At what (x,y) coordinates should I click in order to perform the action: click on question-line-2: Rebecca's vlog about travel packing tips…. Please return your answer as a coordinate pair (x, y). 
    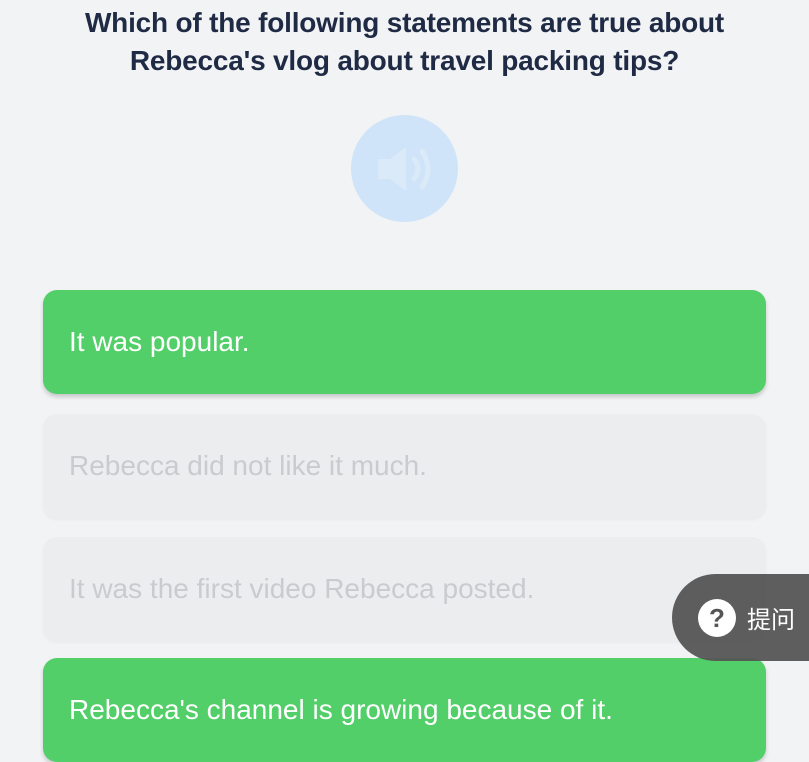
    Looking at the image, I should click on (404, 60).